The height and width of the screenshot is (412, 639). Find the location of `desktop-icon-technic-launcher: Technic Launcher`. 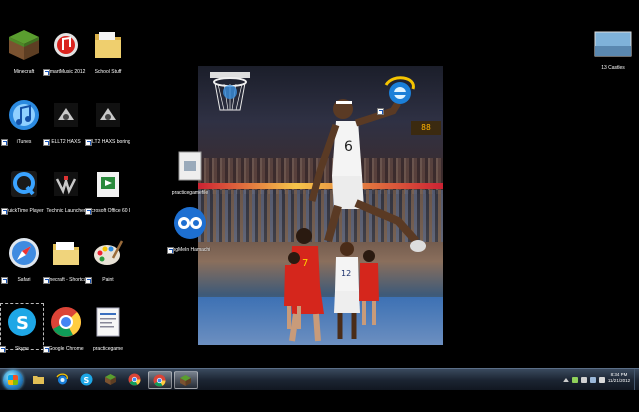

desktop-icon-technic-launcher: Technic Launcher is located at coordinates (66, 190).